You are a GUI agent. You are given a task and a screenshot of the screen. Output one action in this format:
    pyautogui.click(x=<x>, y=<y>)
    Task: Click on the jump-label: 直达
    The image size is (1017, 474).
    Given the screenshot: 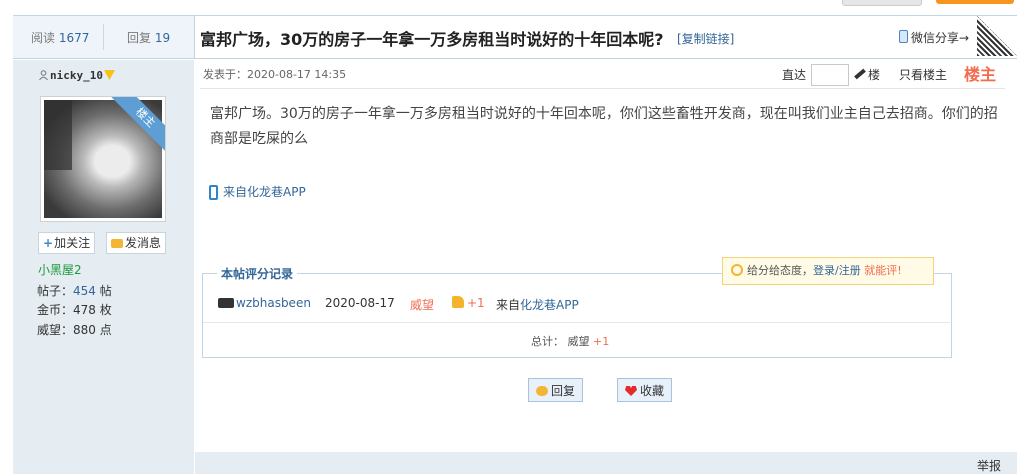 What is the action you would take?
    pyautogui.click(x=794, y=75)
    